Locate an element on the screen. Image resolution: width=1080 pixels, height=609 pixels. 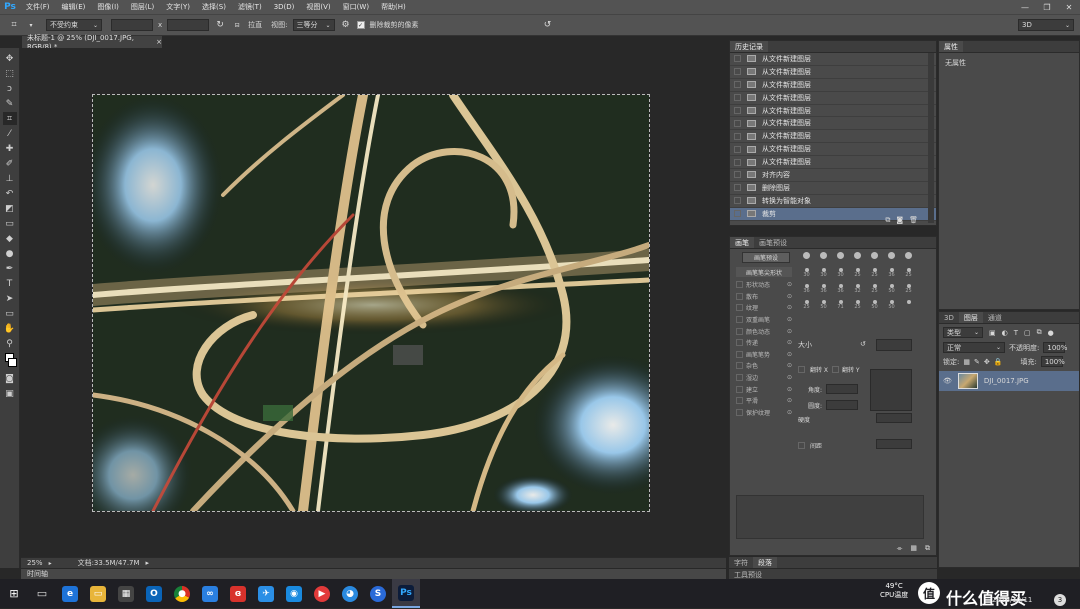
hand-tool-icon: ✋ is located at coordinates (10, 328).